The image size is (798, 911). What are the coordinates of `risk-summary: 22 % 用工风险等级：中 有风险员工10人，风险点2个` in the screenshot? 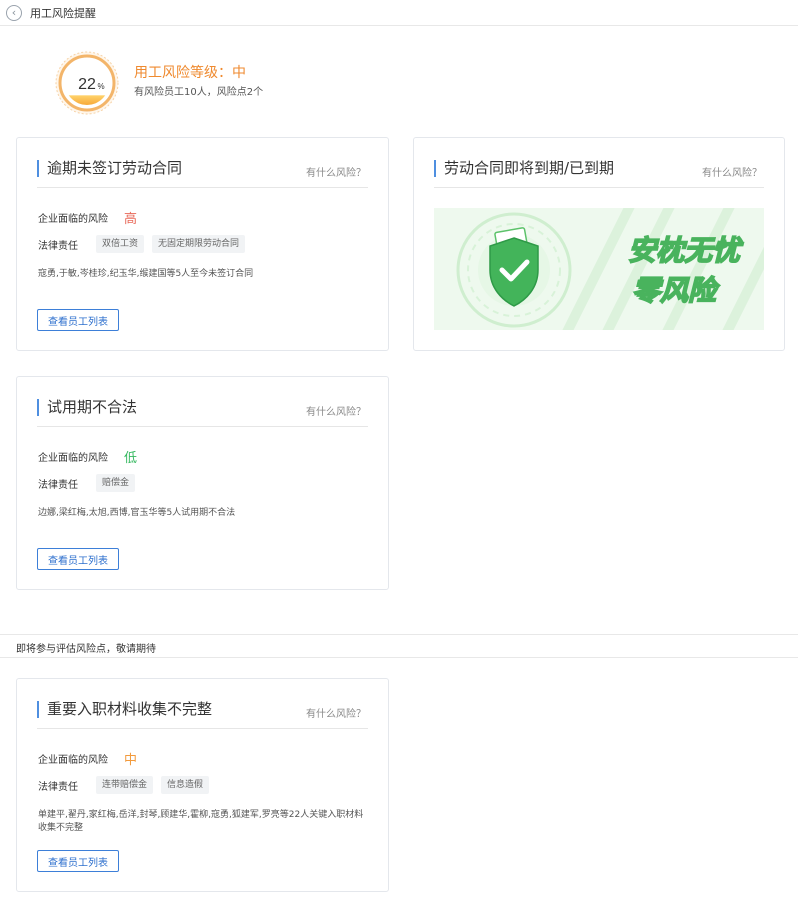 It's located at (264, 83).